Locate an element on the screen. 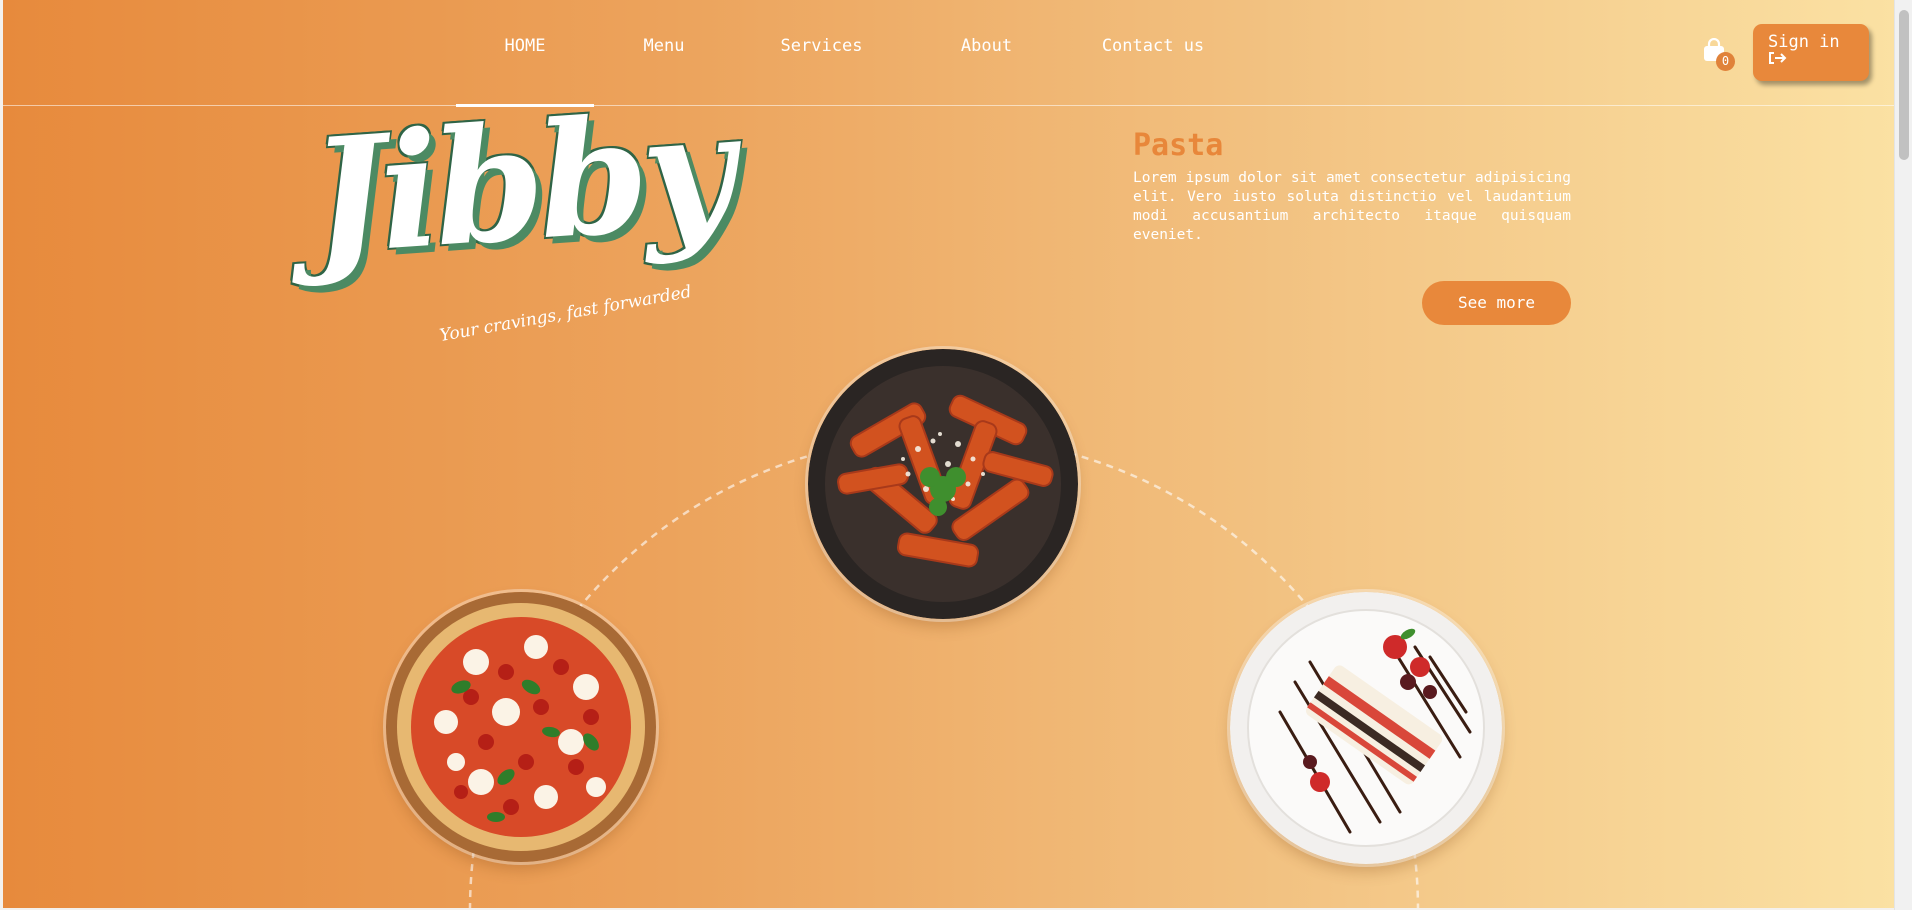 The width and height of the screenshot is (1912, 910). logo-tagline: Your cravings, fast forwarded is located at coordinates (566, 314).